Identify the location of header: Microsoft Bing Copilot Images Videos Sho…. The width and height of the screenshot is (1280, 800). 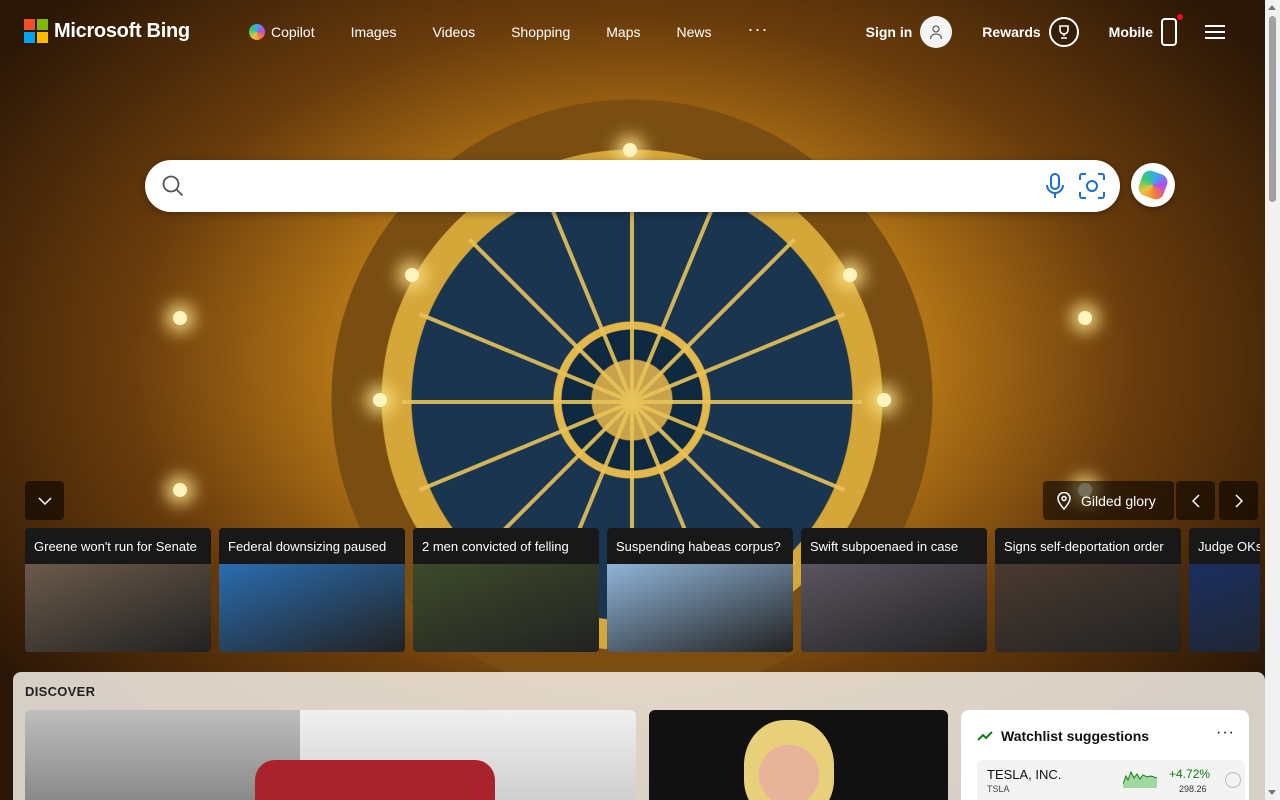
(632, 35).